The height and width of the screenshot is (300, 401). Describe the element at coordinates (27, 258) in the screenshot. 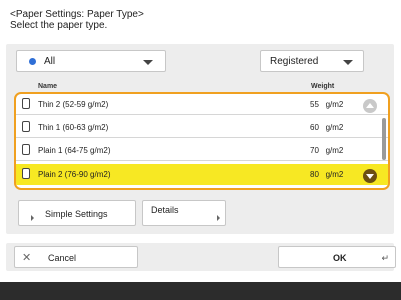

I see `close-icon: ✕` at that location.